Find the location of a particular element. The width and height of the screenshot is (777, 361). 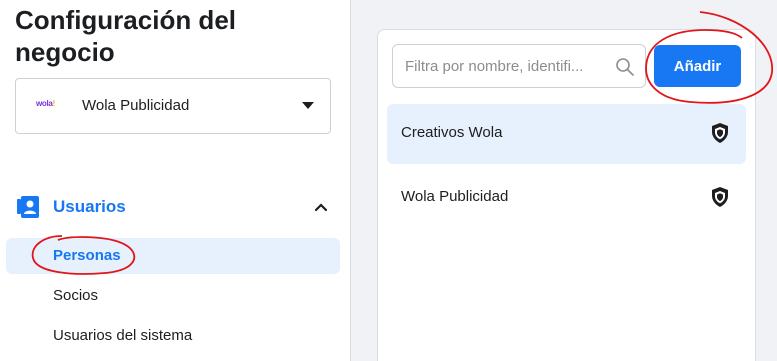

sidebar-item-socios: Socios is located at coordinates (173, 296).